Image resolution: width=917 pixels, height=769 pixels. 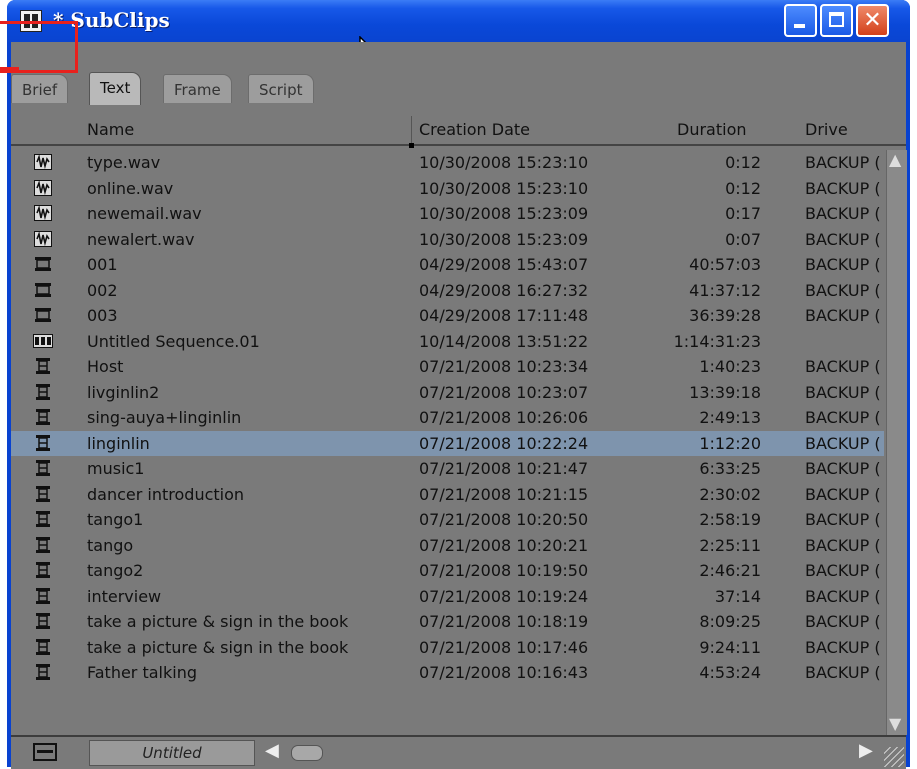 I want to click on horizontal-scroll-thumb, so click(x=307, y=753).